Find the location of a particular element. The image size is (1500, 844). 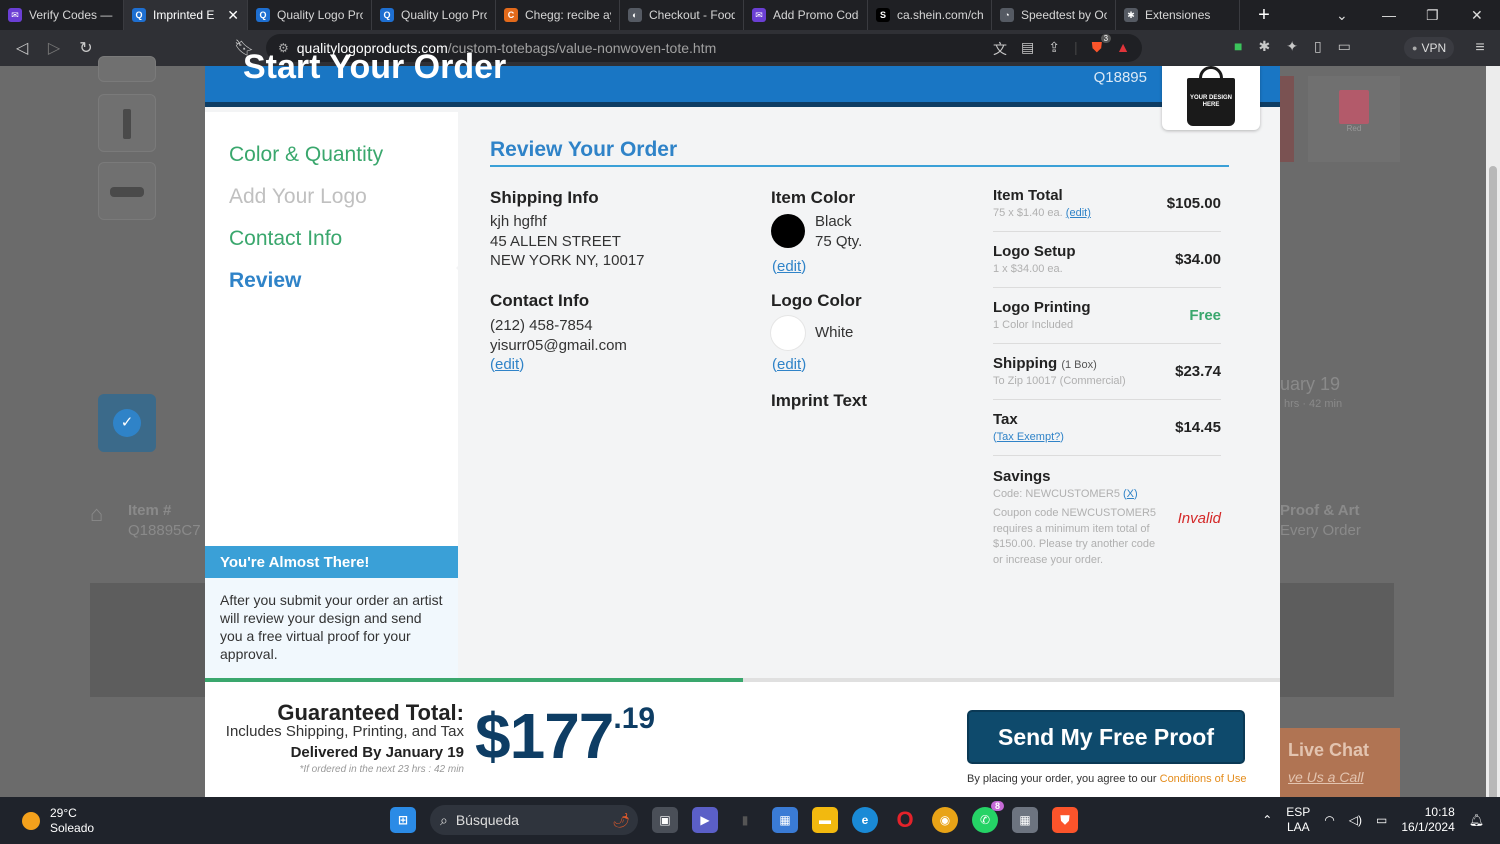

wallet-icon: ▭ is located at coordinates (1344, 46).